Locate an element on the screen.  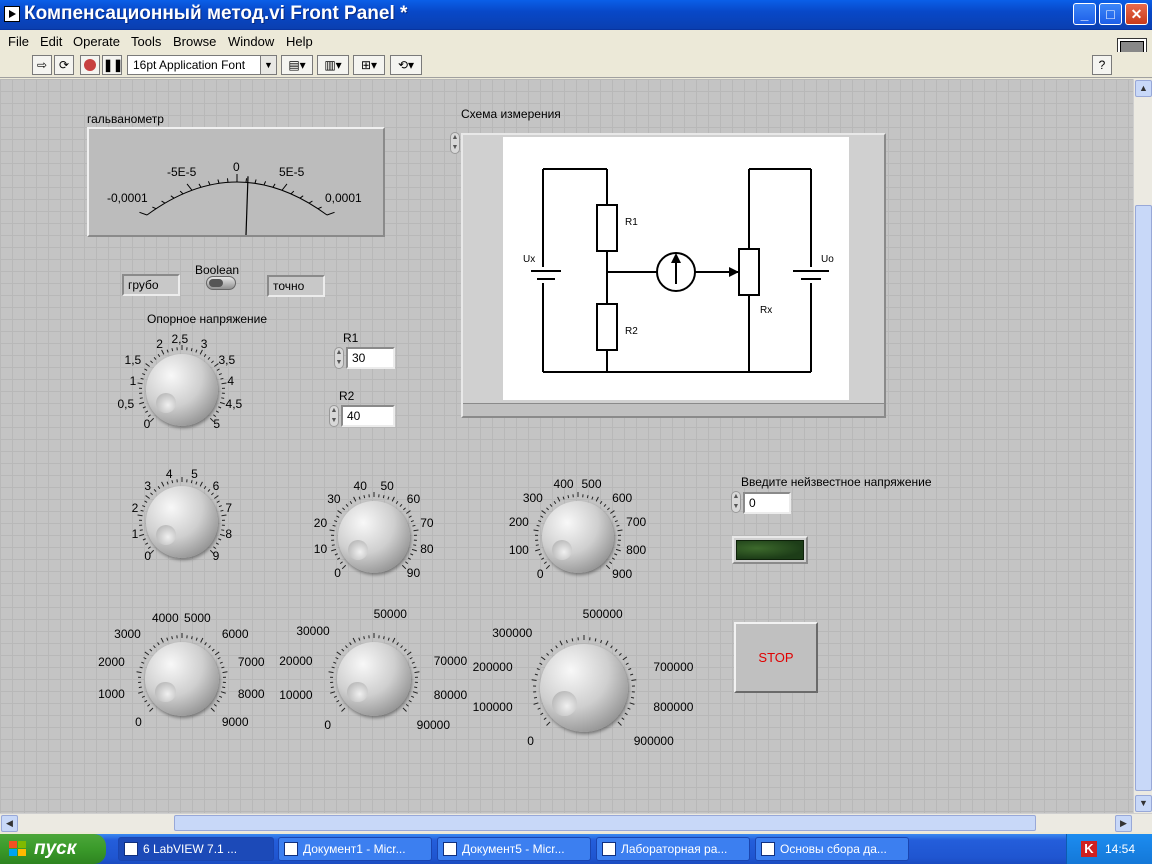
window-title: Компенсационный метод.vi Front Panel * is located at coordinates (216, 13).